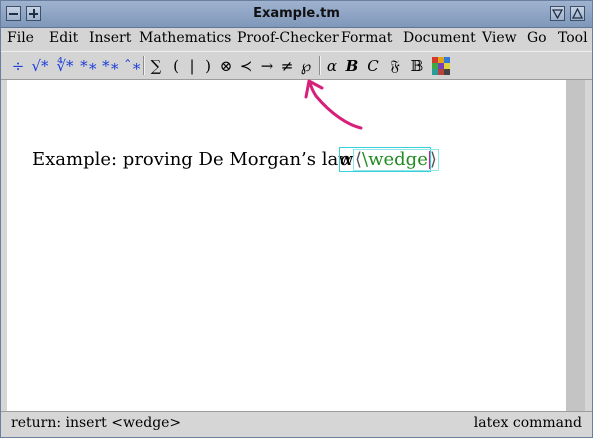 Image resolution: width=593 pixels, height=438 pixels. I want to click on annotation-arrow-icon, so click(333, 104).